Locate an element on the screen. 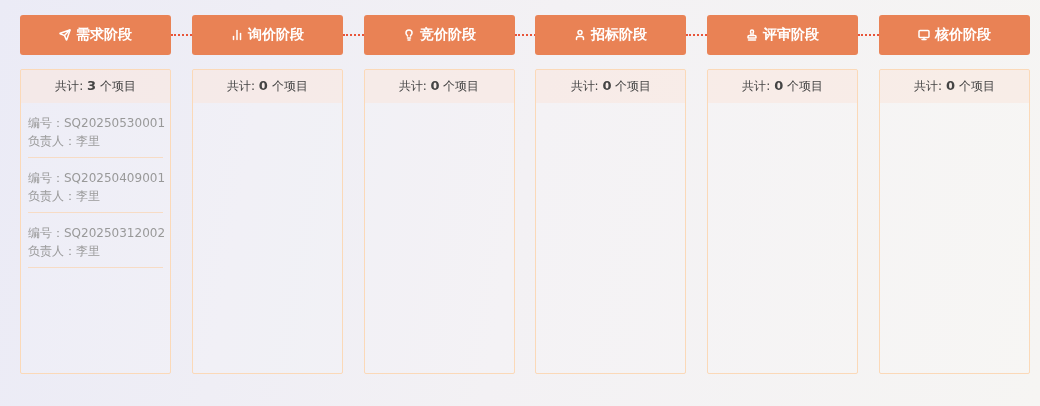 The width and height of the screenshot is (1040, 406). stage-header: 竞价阶段 is located at coordinates (439, 35).